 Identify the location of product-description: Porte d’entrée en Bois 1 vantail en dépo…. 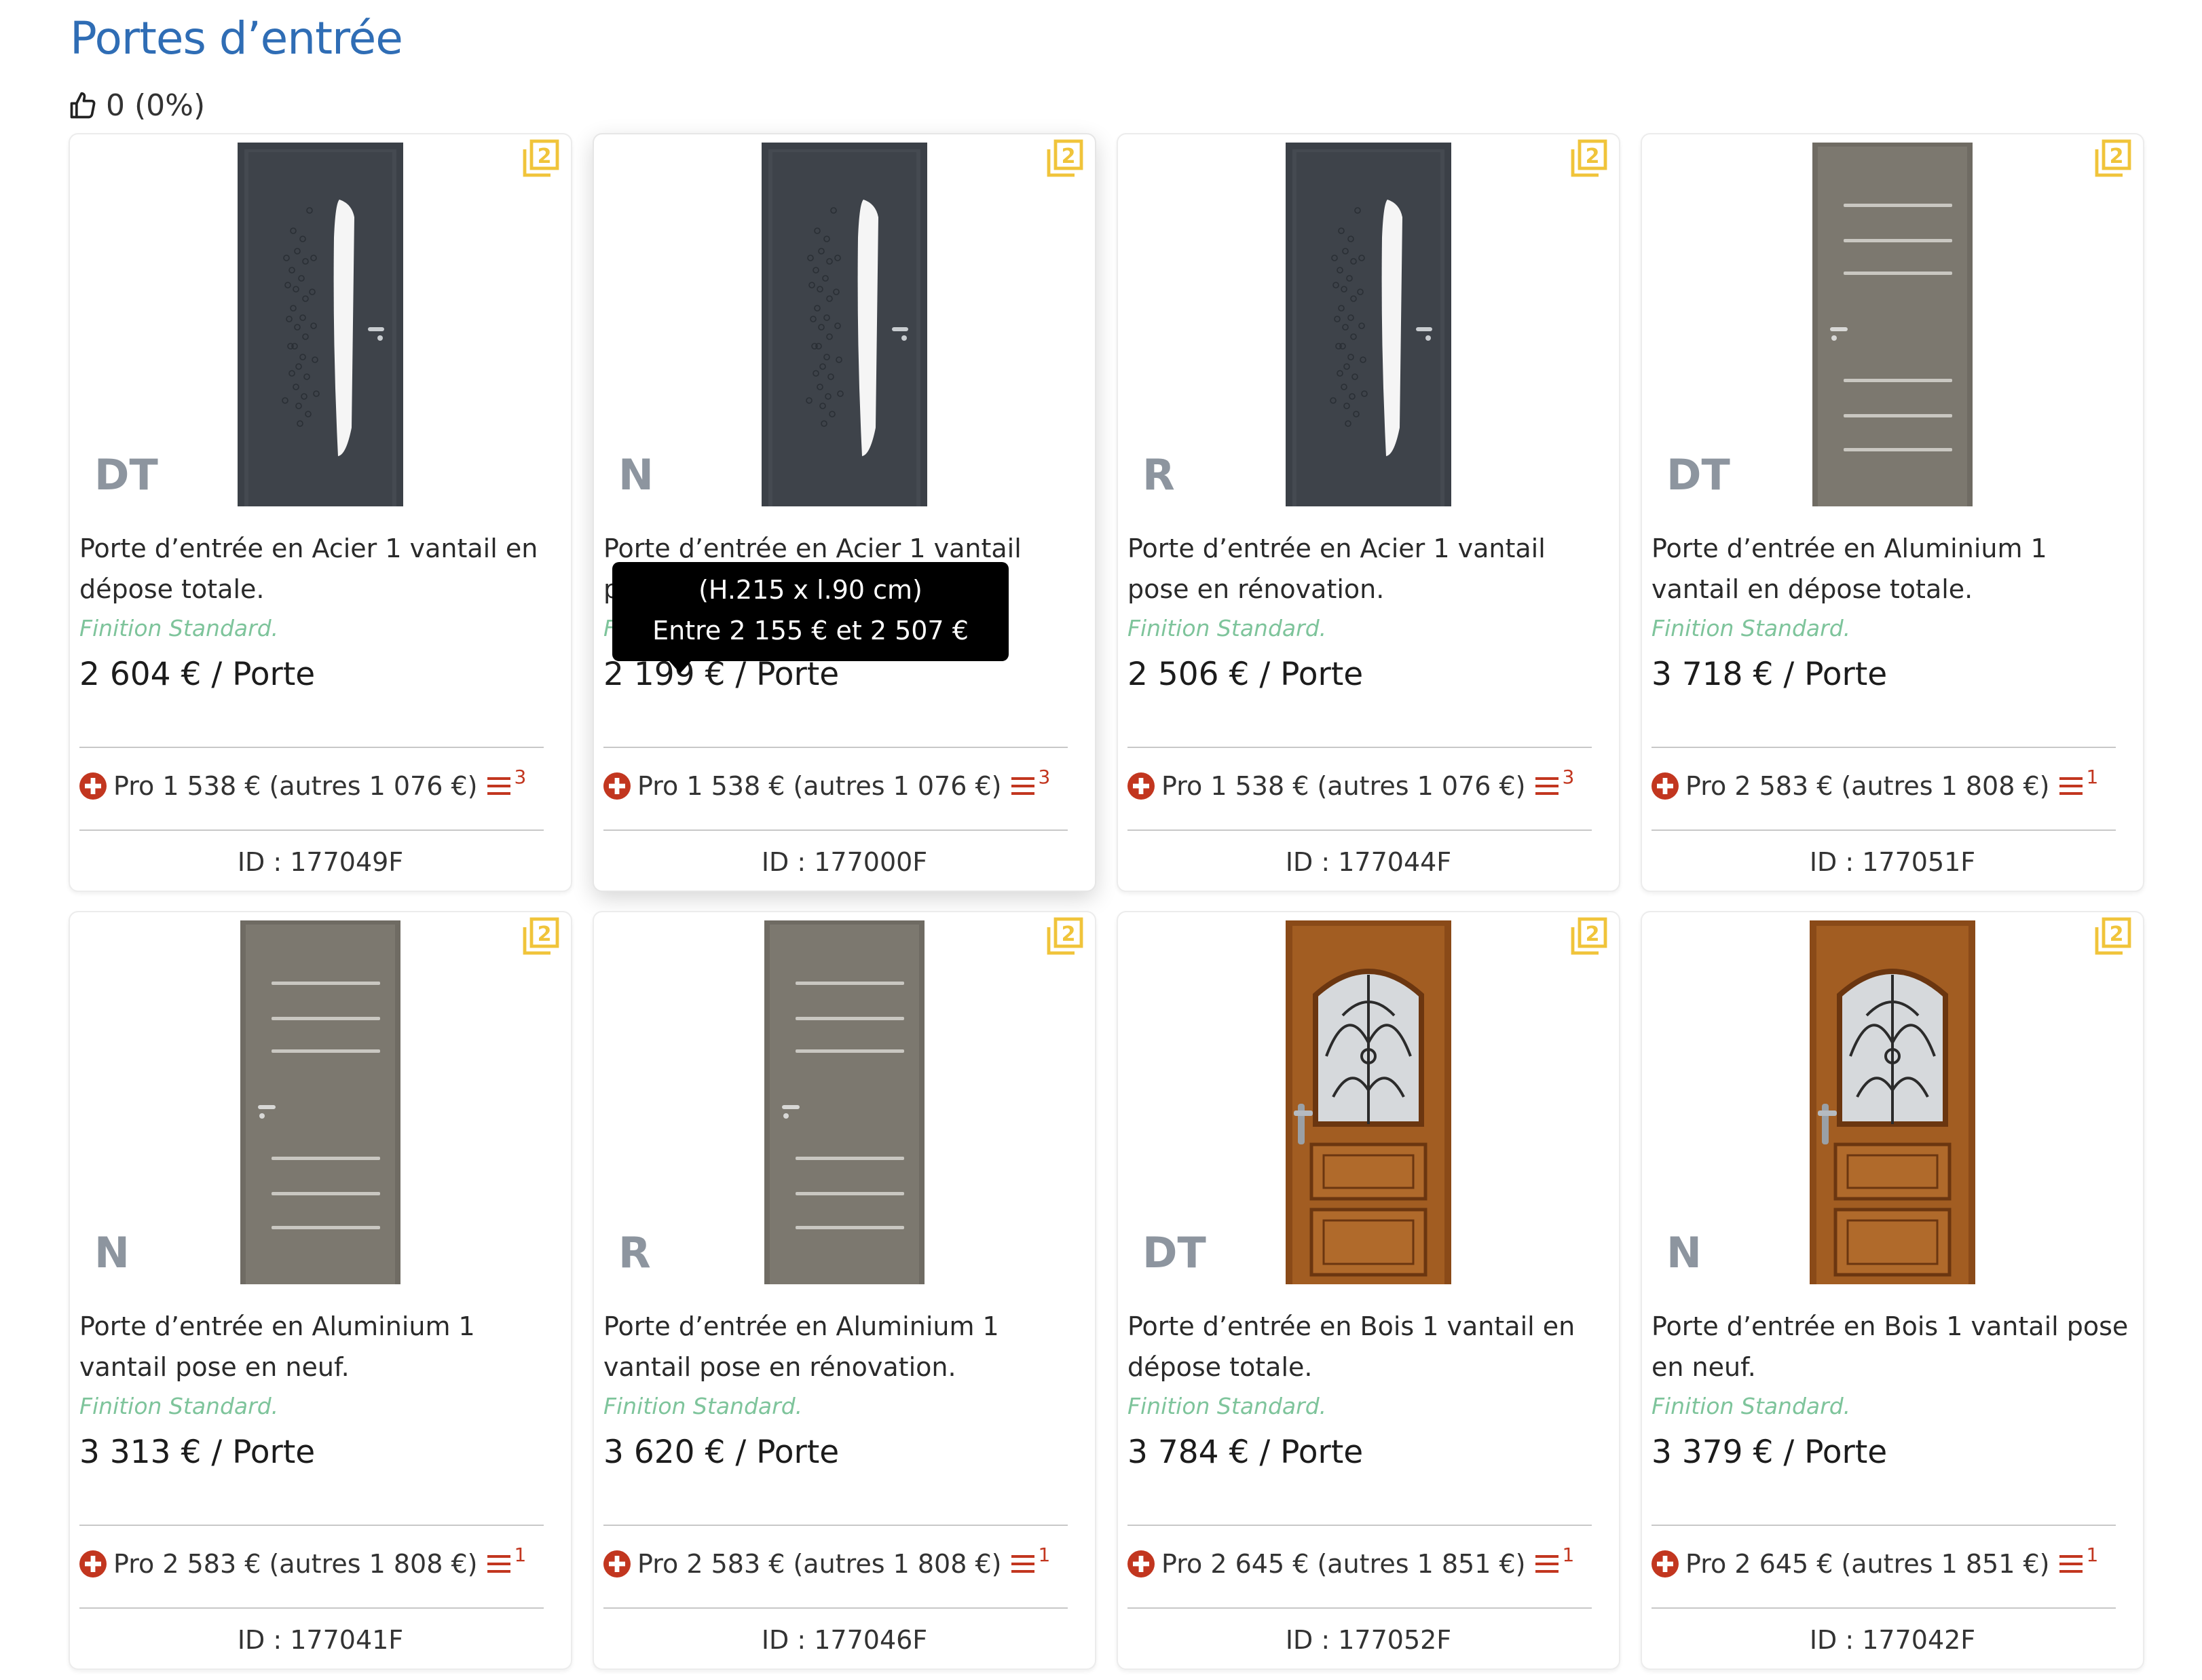
(1369, 1347).